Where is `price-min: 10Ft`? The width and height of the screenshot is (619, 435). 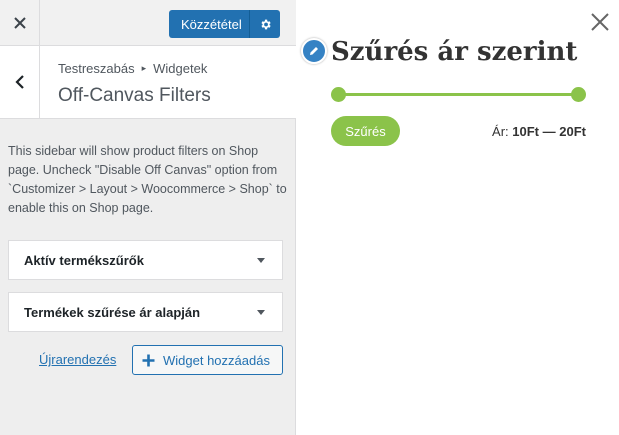
price-min: 10Ft is located at coordinates (526, 131).